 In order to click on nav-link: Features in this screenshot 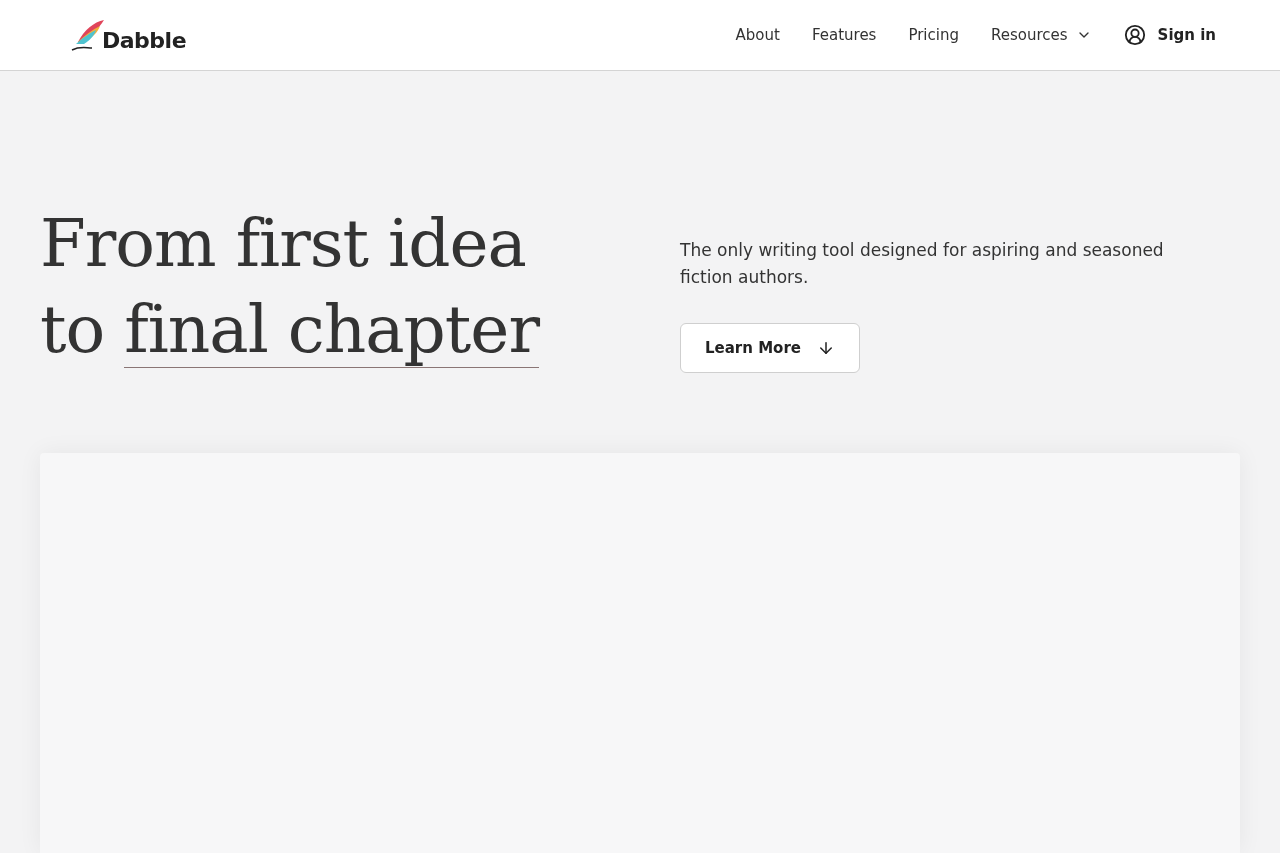, I will do `click(844, 35)`.